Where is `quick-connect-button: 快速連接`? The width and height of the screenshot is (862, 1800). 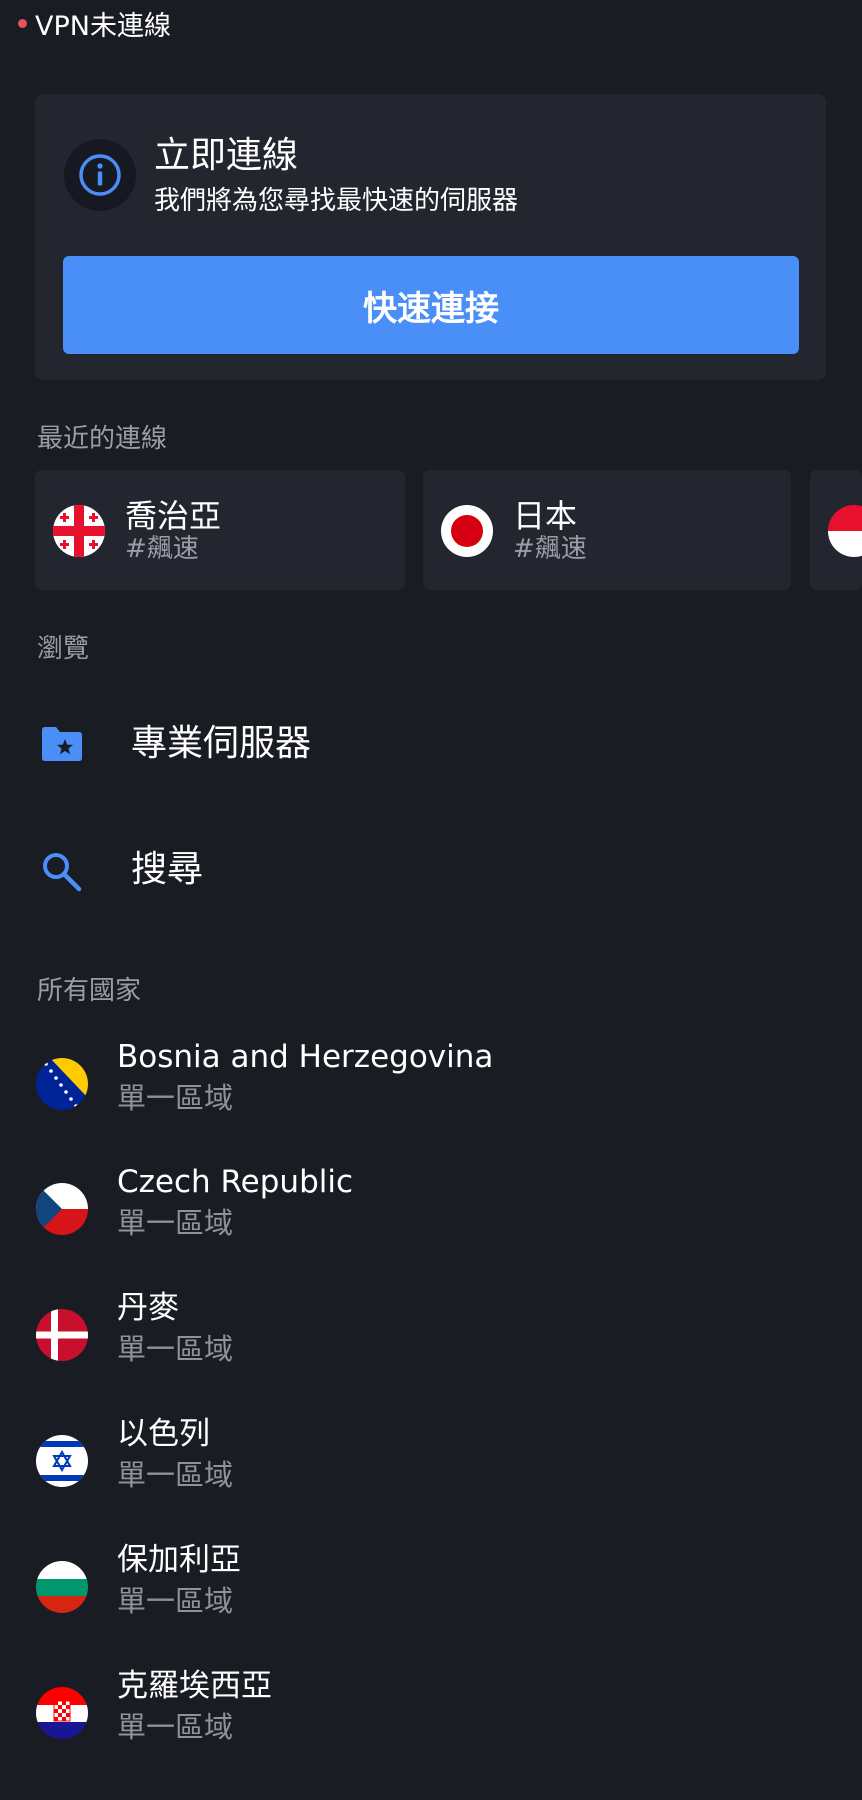
quick-connect-button: 快速連接 is located at coordinates (431, 305).